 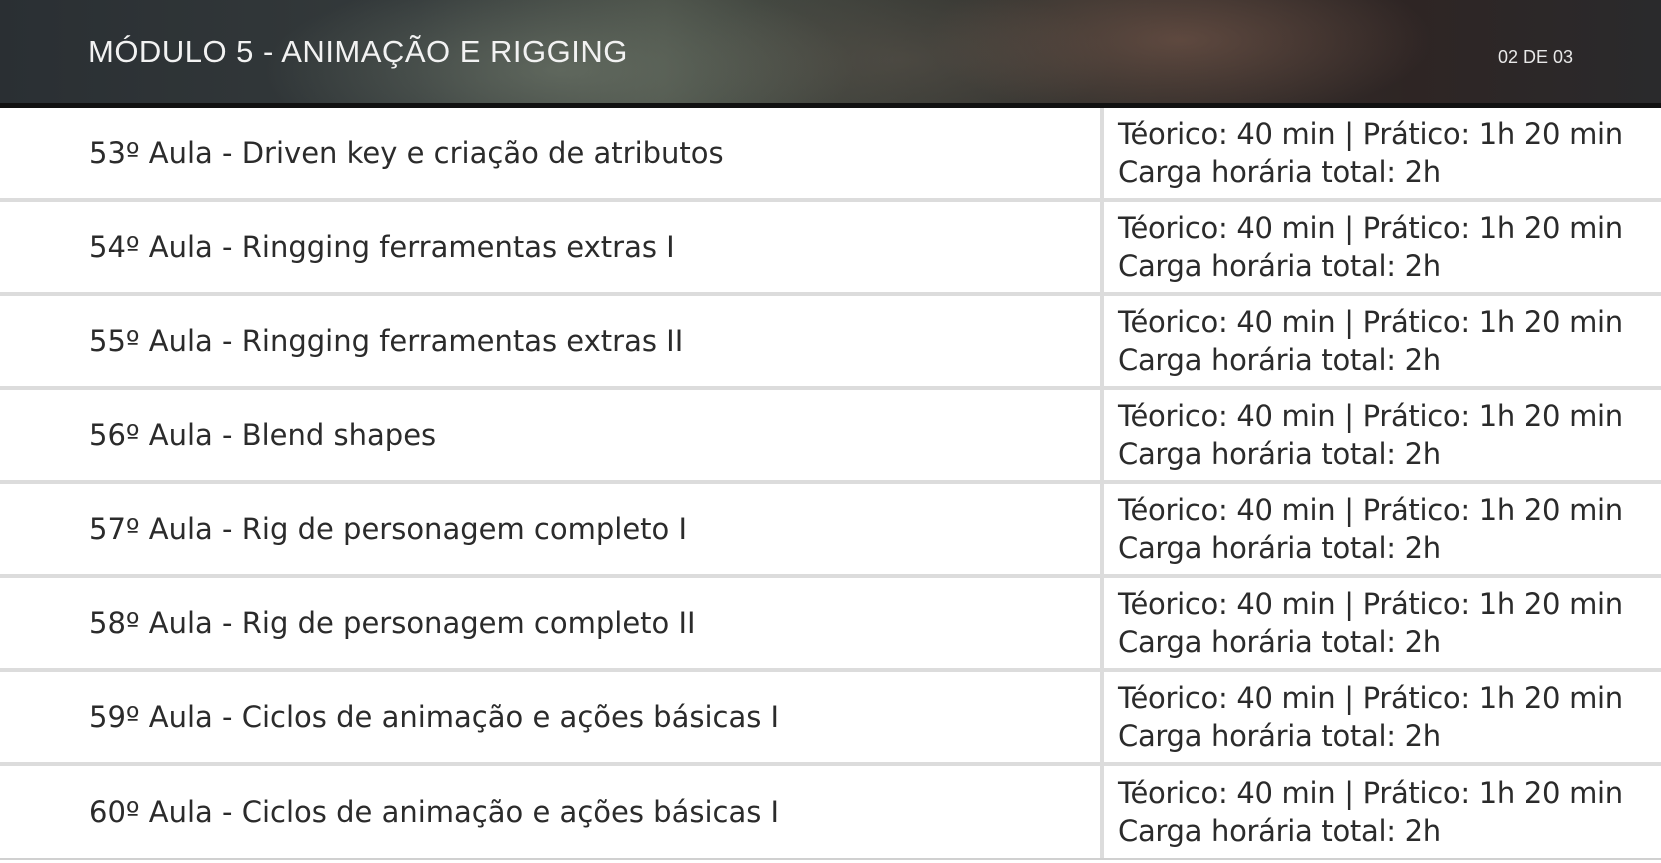 What do you see at coordinates (552, 529) in the screenshot?
I see `lesson-title: 57º Aula - Rig de personagem completo I` at bounding box center [552, 529].